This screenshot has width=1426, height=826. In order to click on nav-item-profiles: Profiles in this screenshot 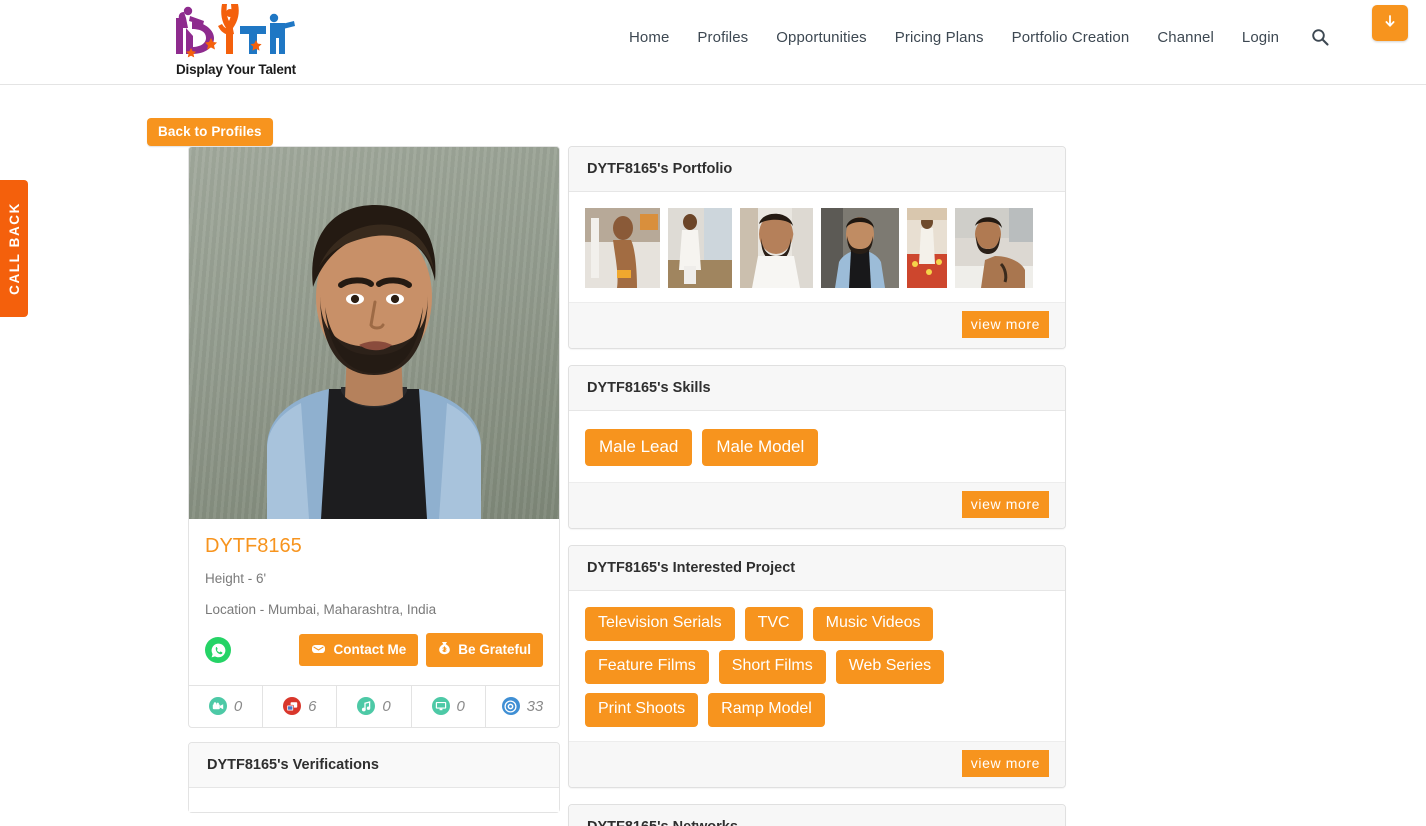, I will do `click(722, 37)`.